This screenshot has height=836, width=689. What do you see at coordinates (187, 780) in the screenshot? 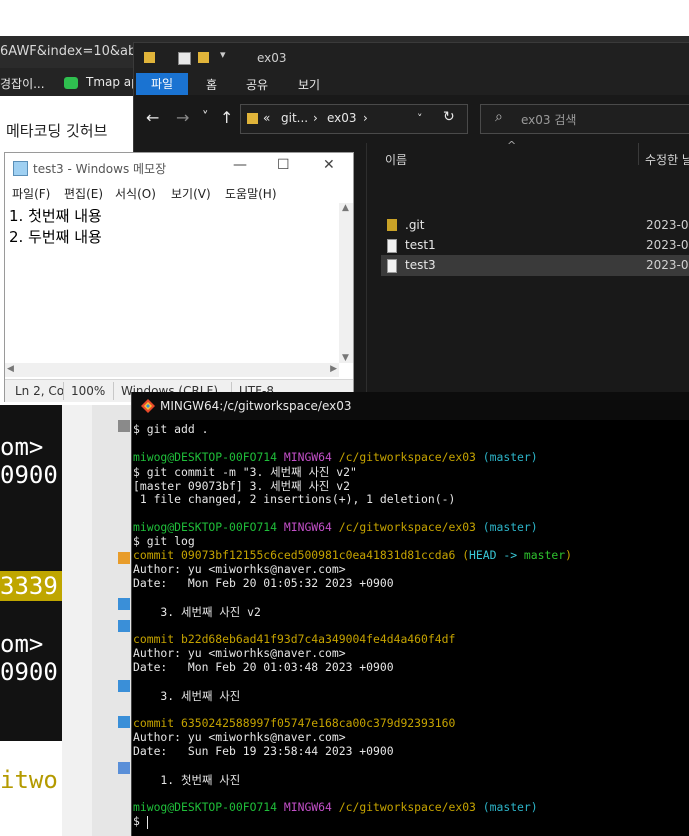
I see `commit-message: 1. 첫번째 사진` at bounding box center [187, 780].